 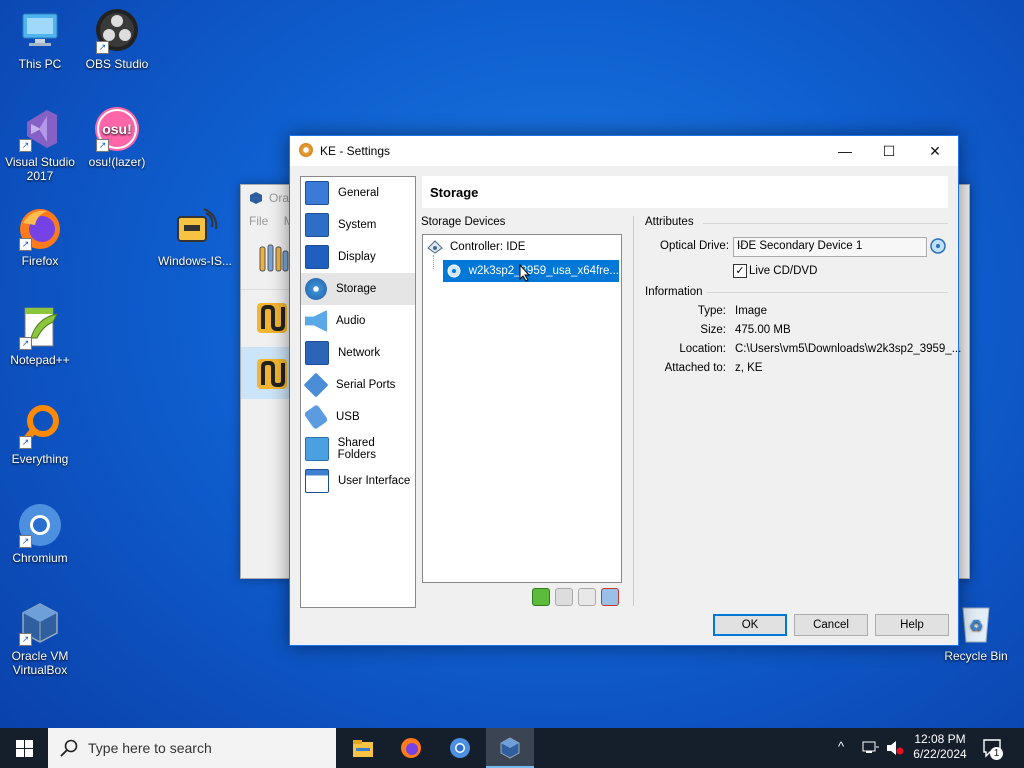 I want to click on chromium-icon: ↗, so click(x=40, y=525).